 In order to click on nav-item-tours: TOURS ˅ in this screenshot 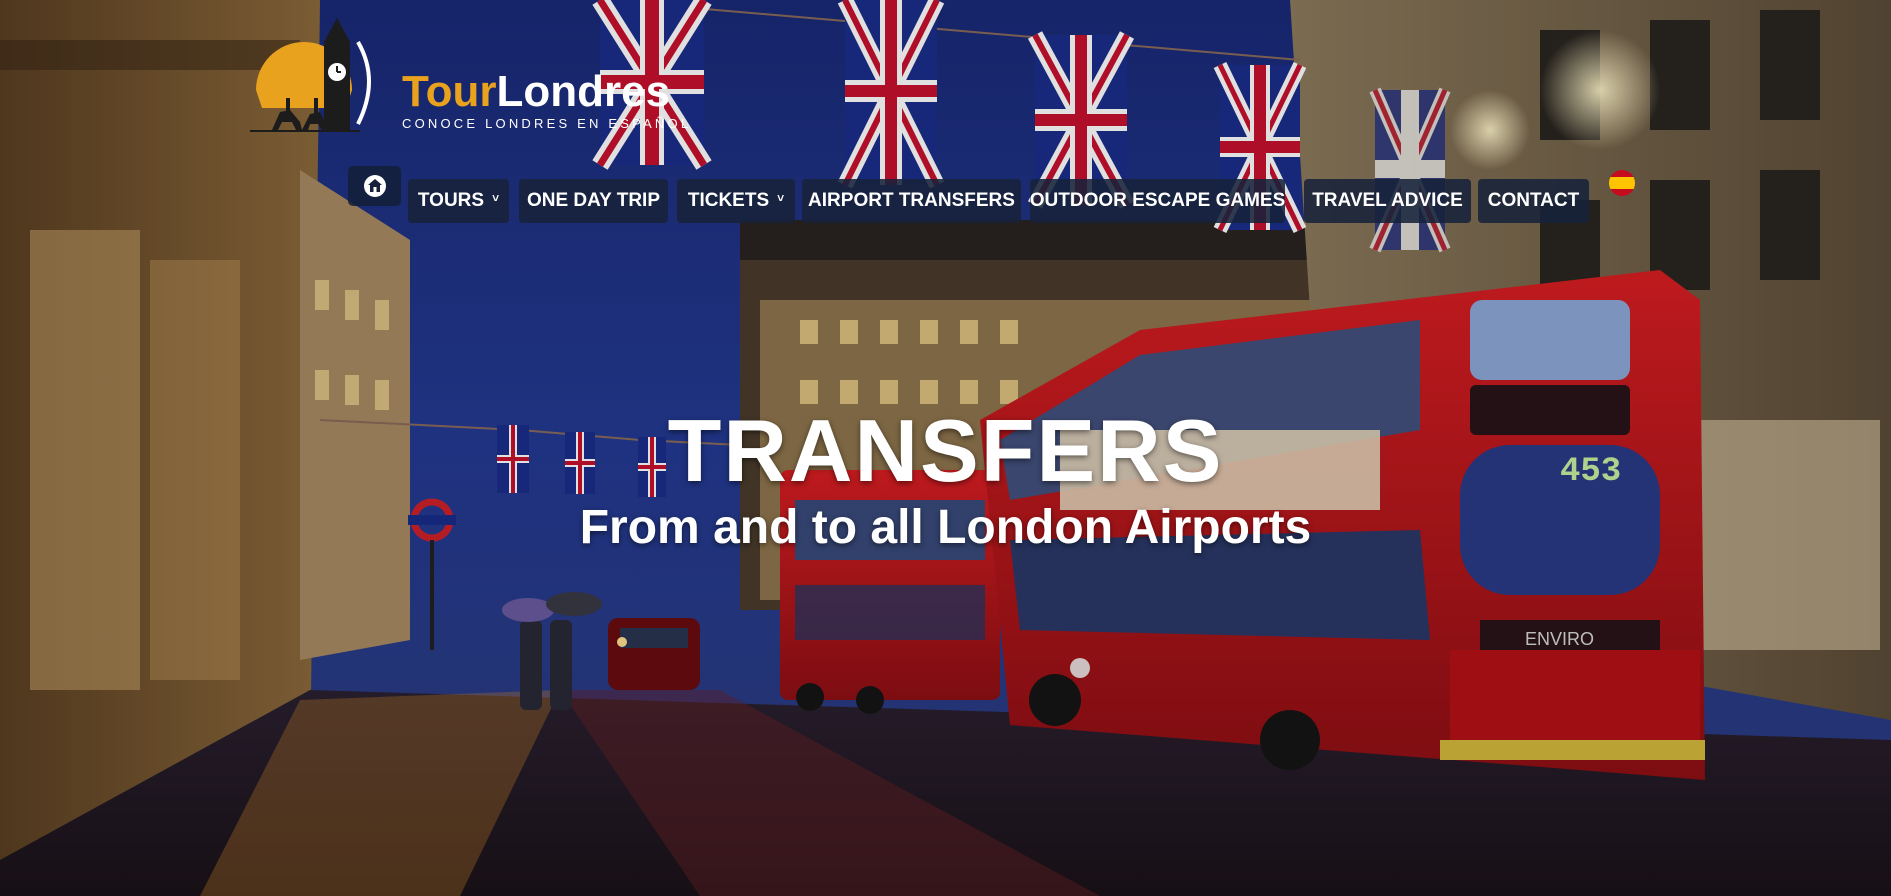, I will do `click(458, 201)`.